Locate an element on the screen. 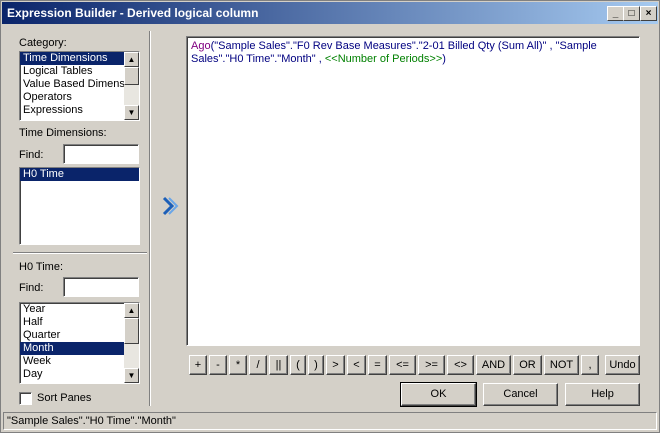  h0-time-list-item: Month is located at coordinates (79, 348).